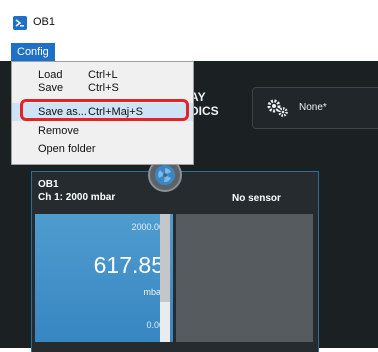 This screenshot has width=378, height=352. I want to click on window-title: OB1, so click(44, 22).